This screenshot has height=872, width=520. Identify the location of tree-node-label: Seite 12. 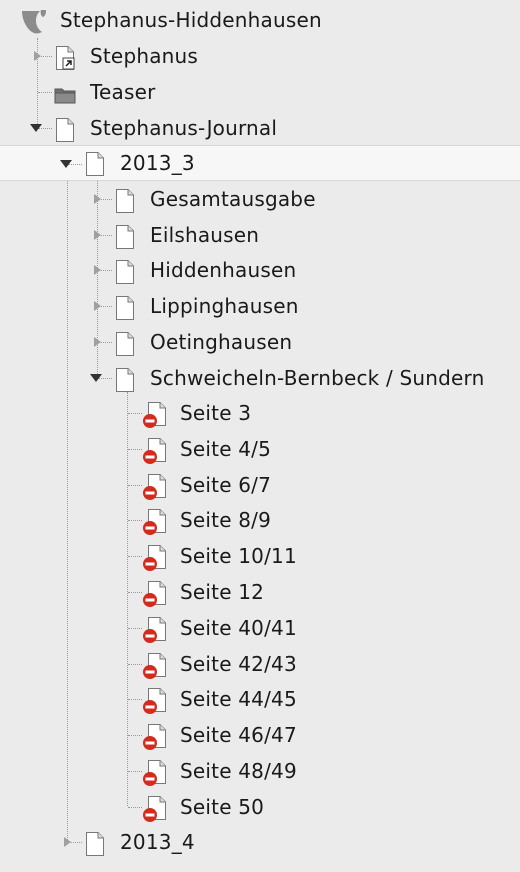
(222, 592).